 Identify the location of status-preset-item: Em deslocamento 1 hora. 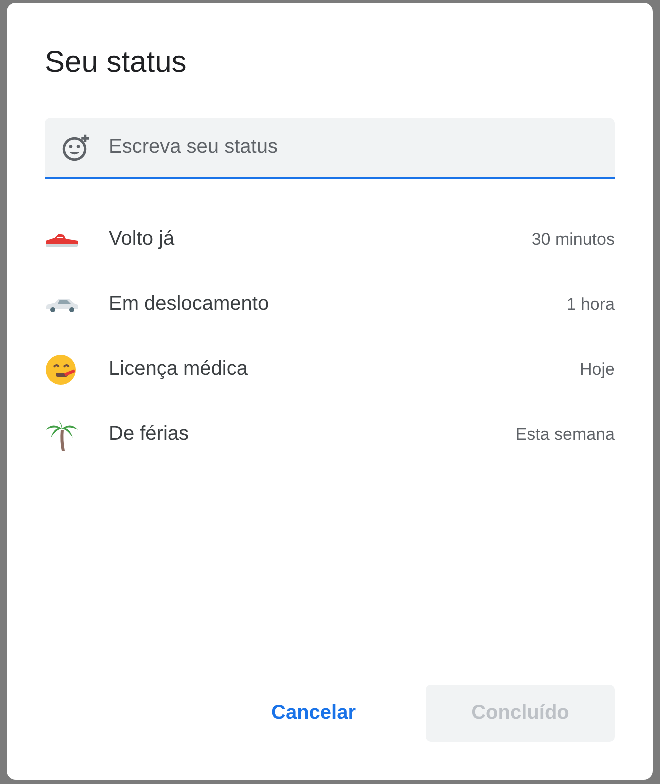
(330, 304).